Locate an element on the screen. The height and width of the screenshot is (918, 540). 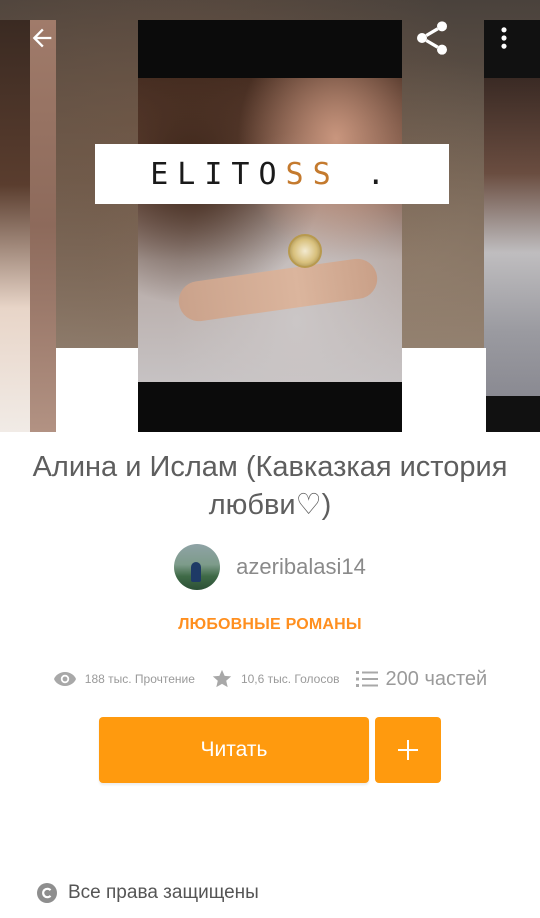
read-button: Читать is located at coordinates (234, 750).